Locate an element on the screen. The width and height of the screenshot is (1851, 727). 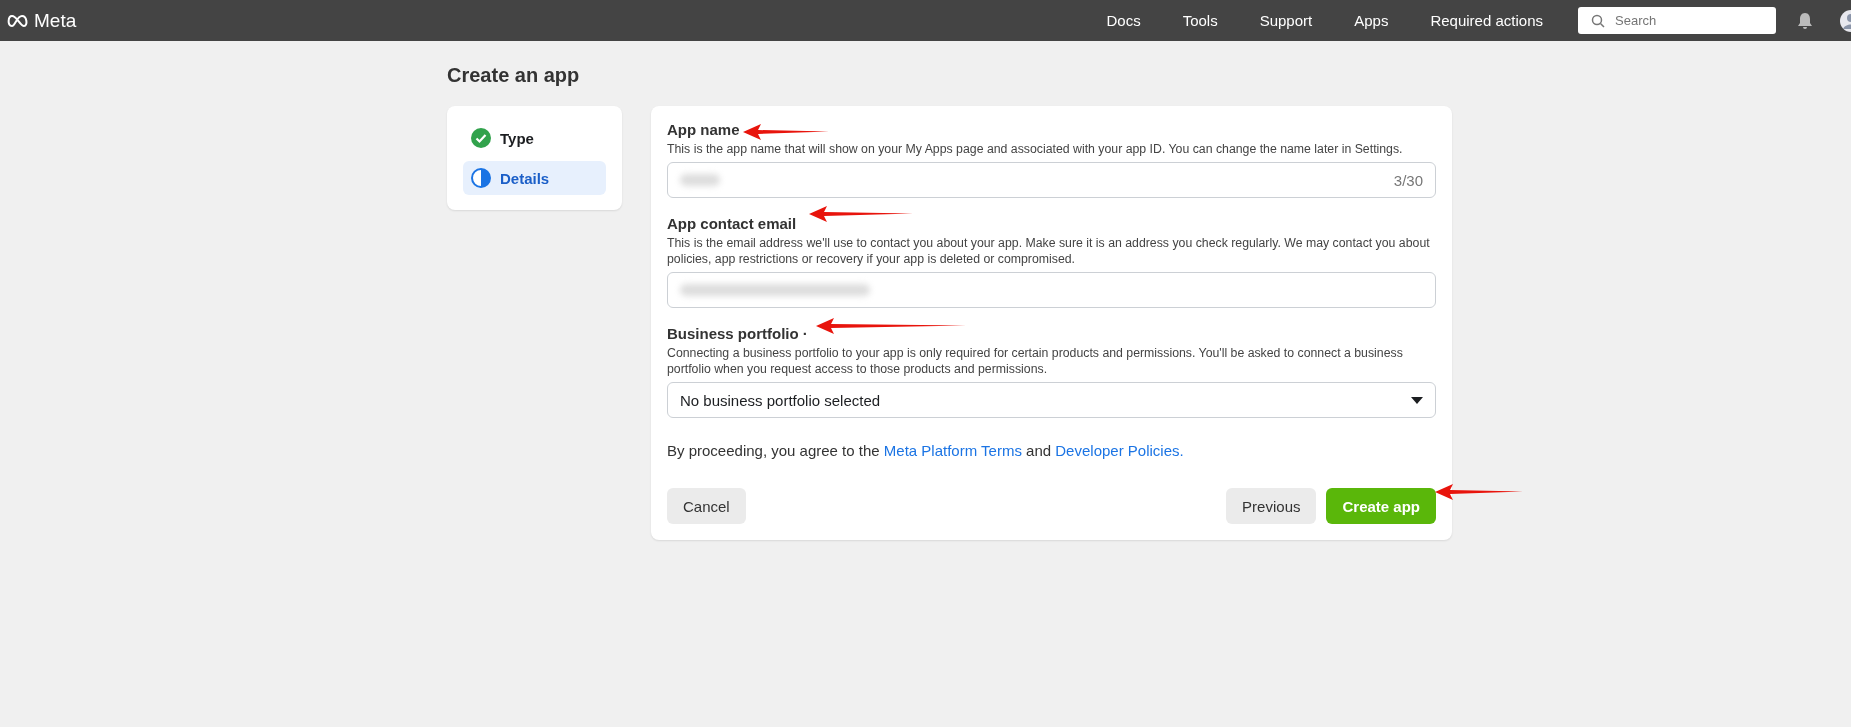
logo-text: Meta is located at coordinates (55, 20).